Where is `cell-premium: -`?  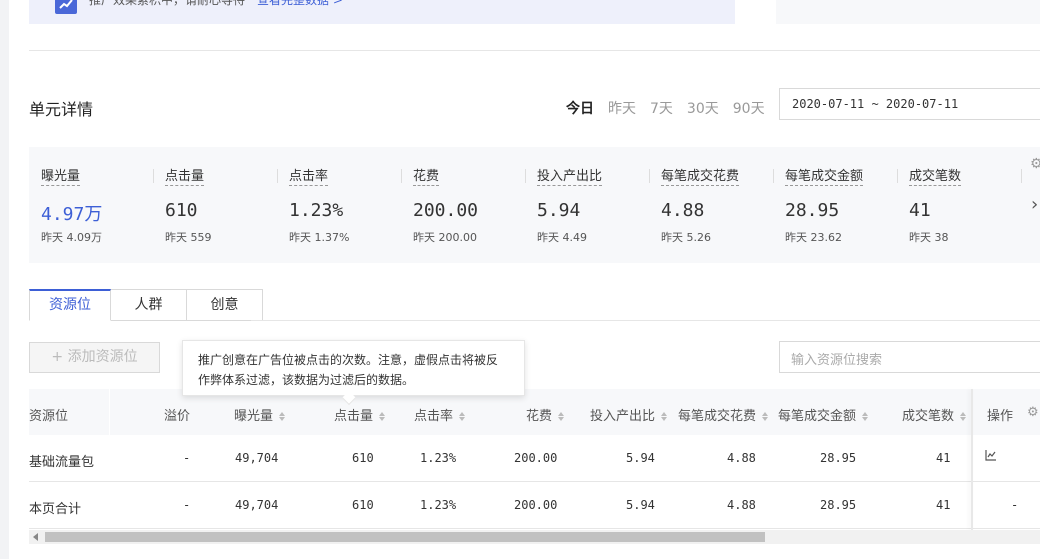
cell-premium: - is located at coordinates (187, 458).